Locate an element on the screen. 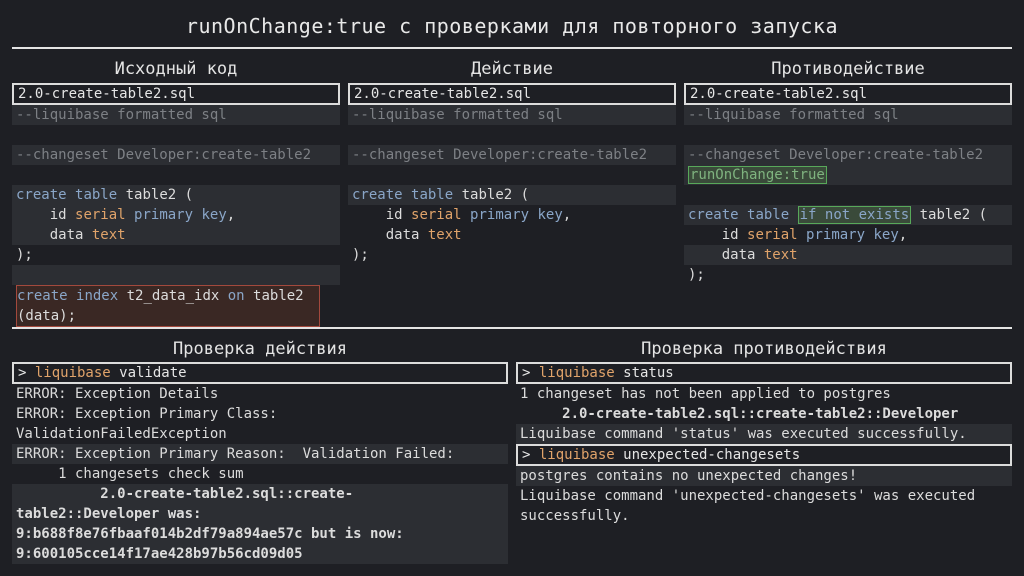 Image resolution: width=1024 pixels, height=576 pixels. column-heading: Исходный код is located at coordinates (176, 69).